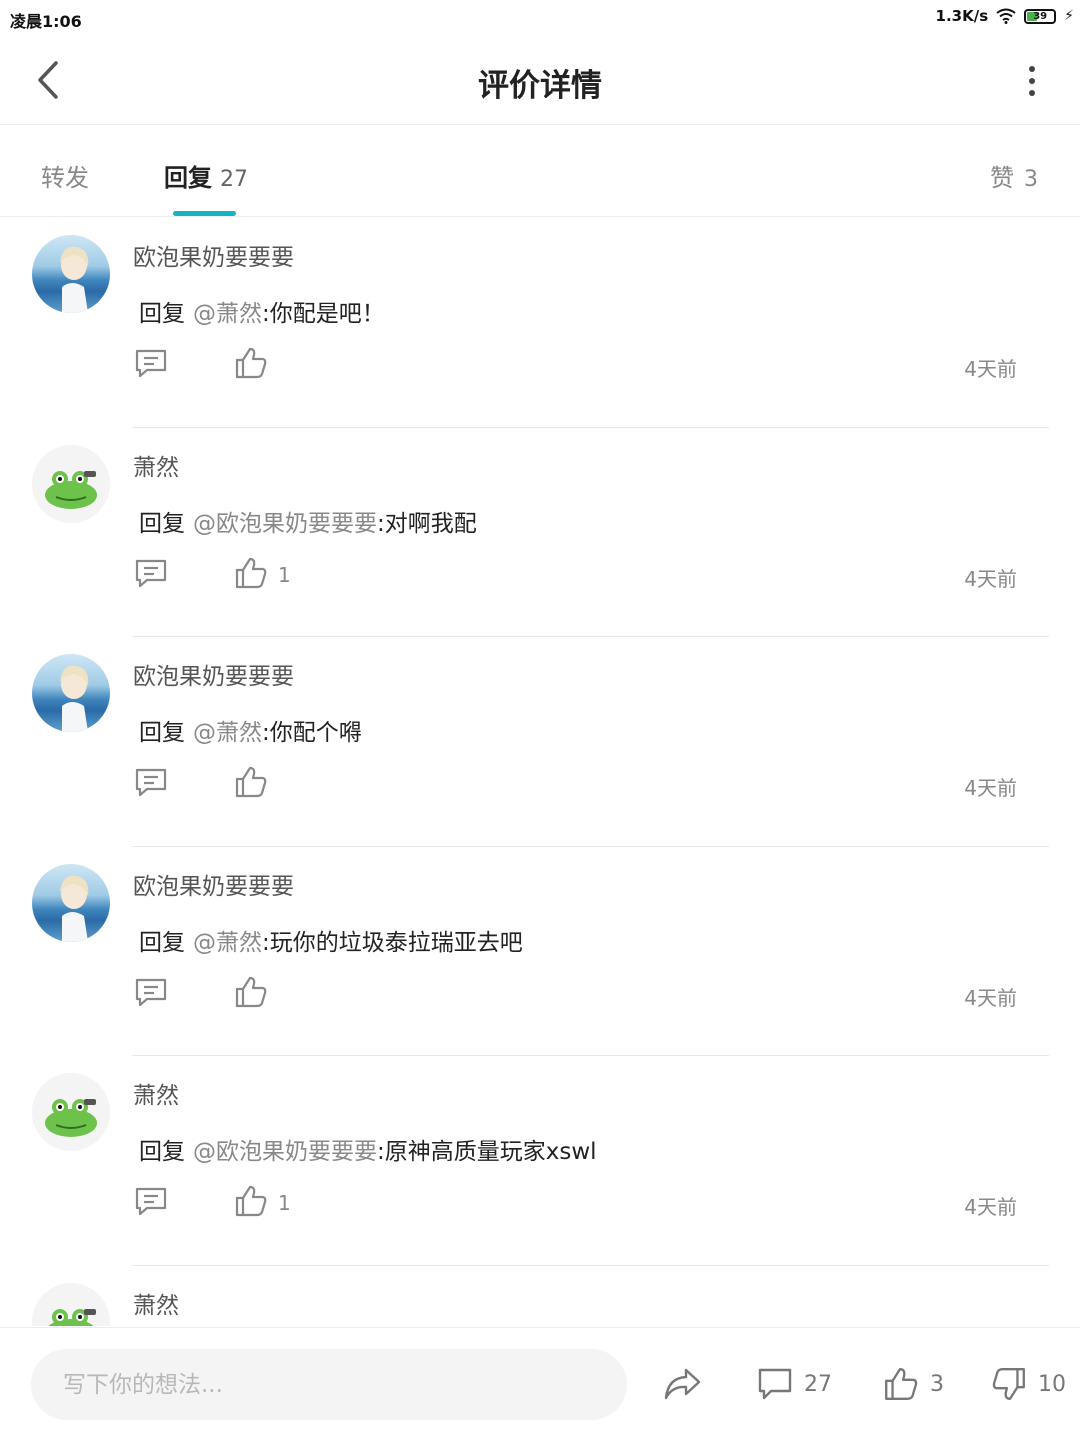 This screenshot has width=1080, height=1440. What do you see at coordinates (937, 1384) in the screenshot?
I see `like-total: 3` at bounding box center [937, 1384].